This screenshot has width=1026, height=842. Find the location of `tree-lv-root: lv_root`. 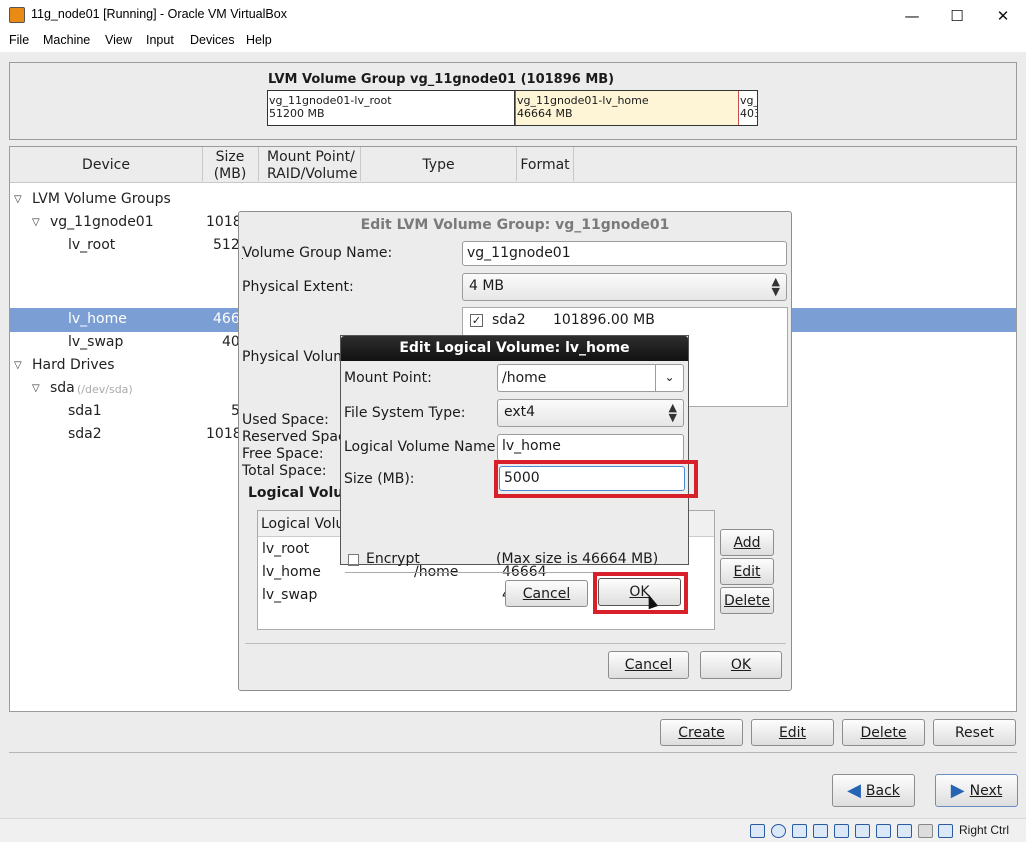

tree-lv-root: lv_root is located at coordinates (91, 245).